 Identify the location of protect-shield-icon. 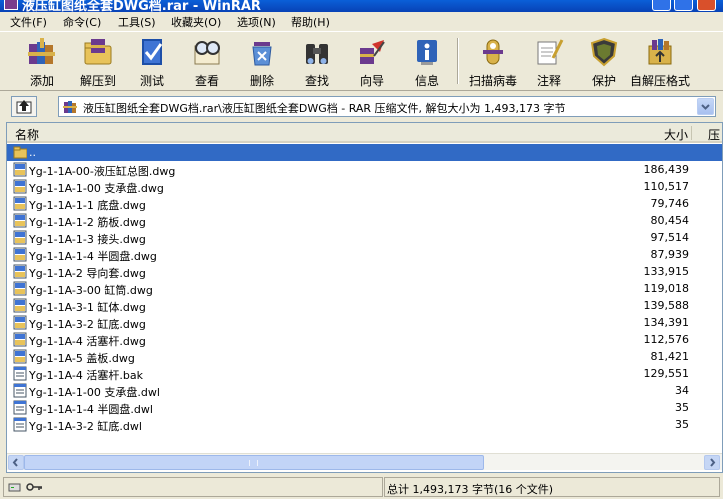
(604, 52).